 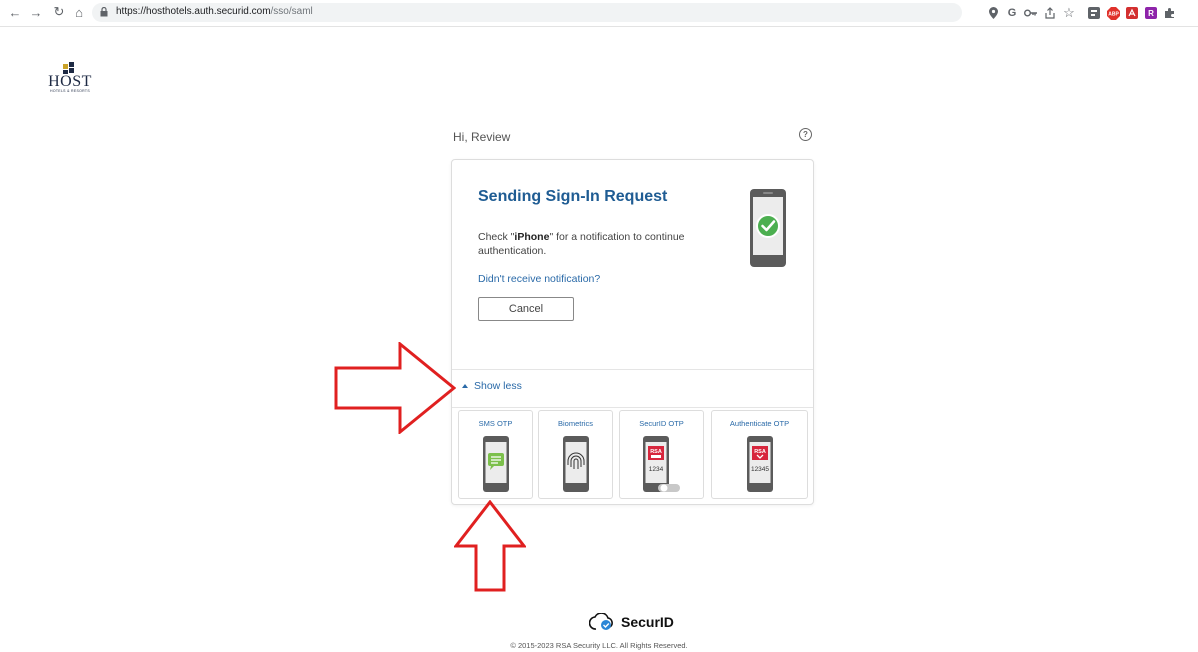 What do you see at coordinates (661, 464) in the screenshot?
I see `securid-otp-phone-icon: RSA 1234` at bounding box center [661, 464].